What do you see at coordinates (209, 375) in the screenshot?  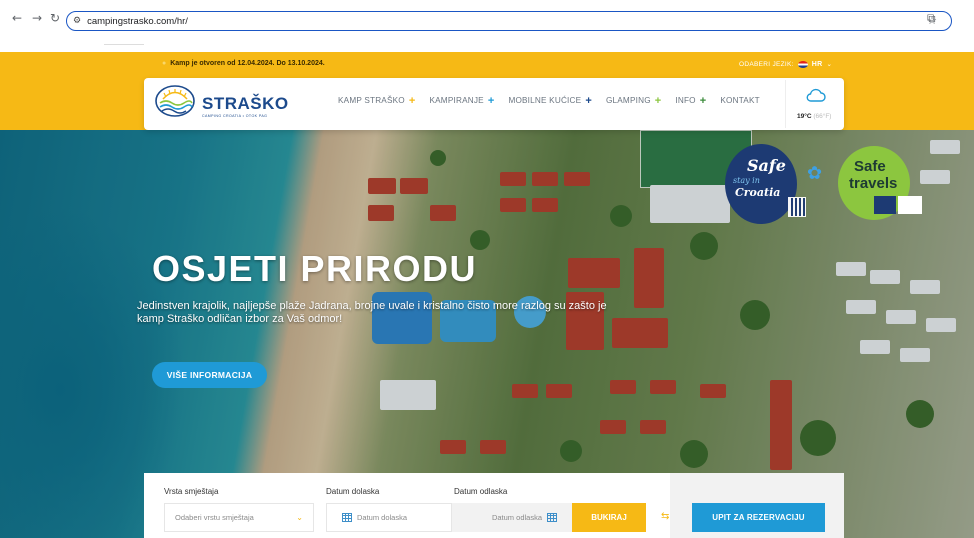 I see `more-info-button: VIŠE INFORMACIJA` at bounding box center [209, 375].